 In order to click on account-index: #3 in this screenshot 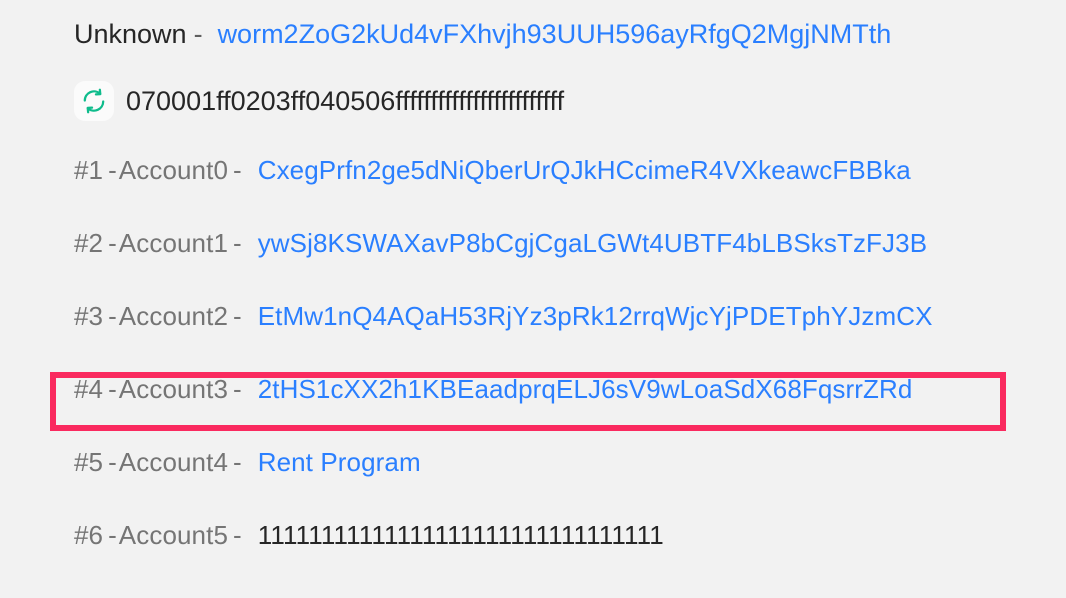, I will do `click(89, 316)`.